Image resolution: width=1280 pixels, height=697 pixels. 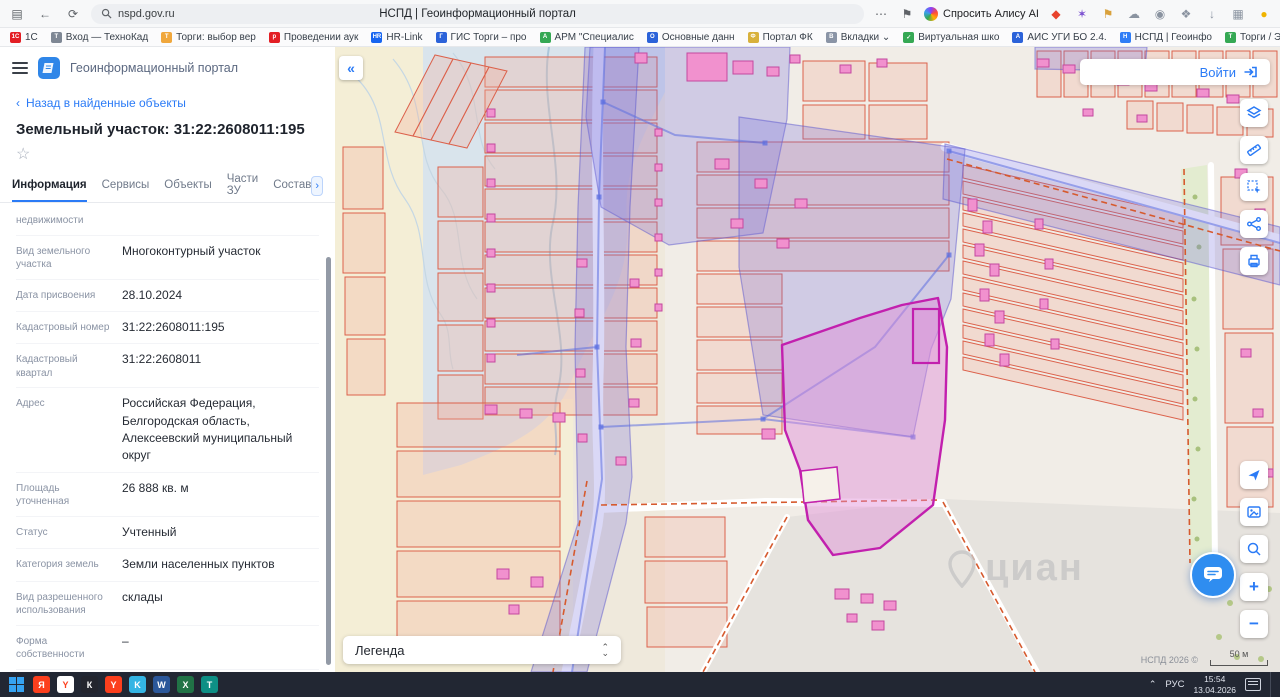 I want to click on attribute-value: 31:22:2608011:195, so click(x=173, y=326).